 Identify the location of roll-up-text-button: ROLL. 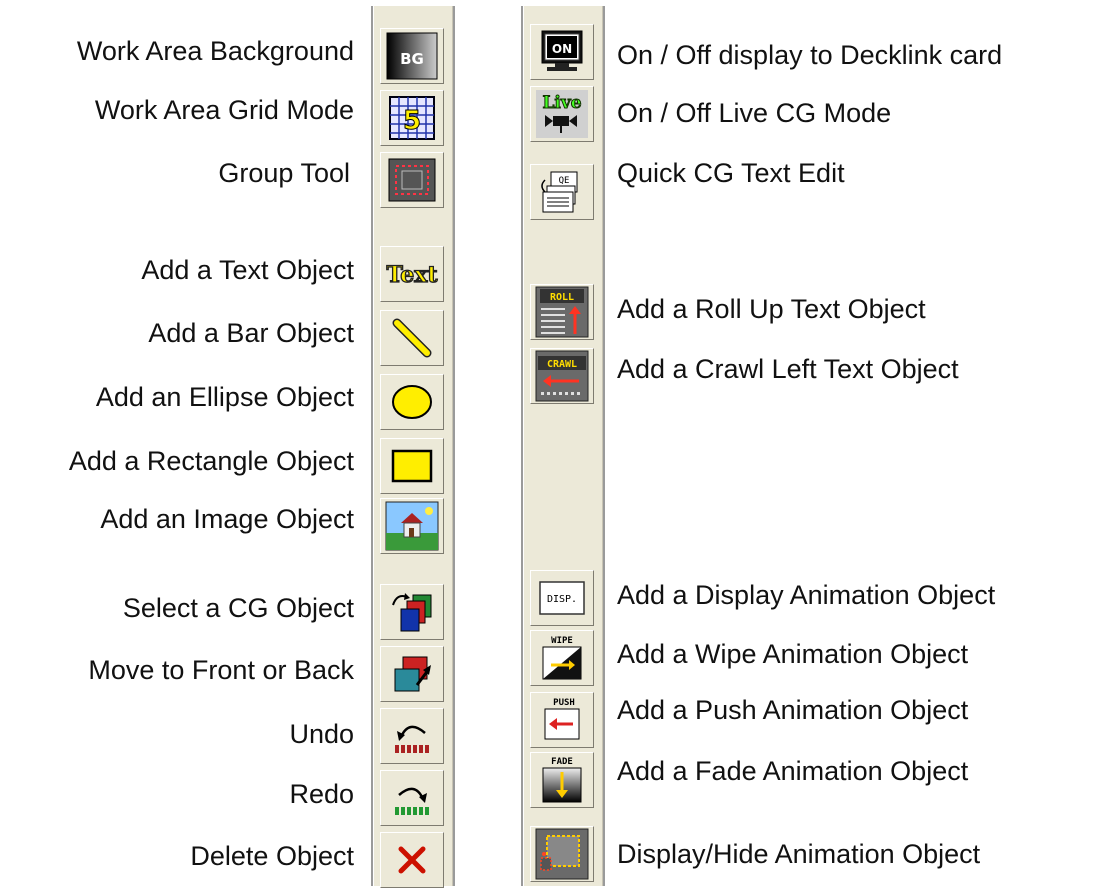
(562, 312).